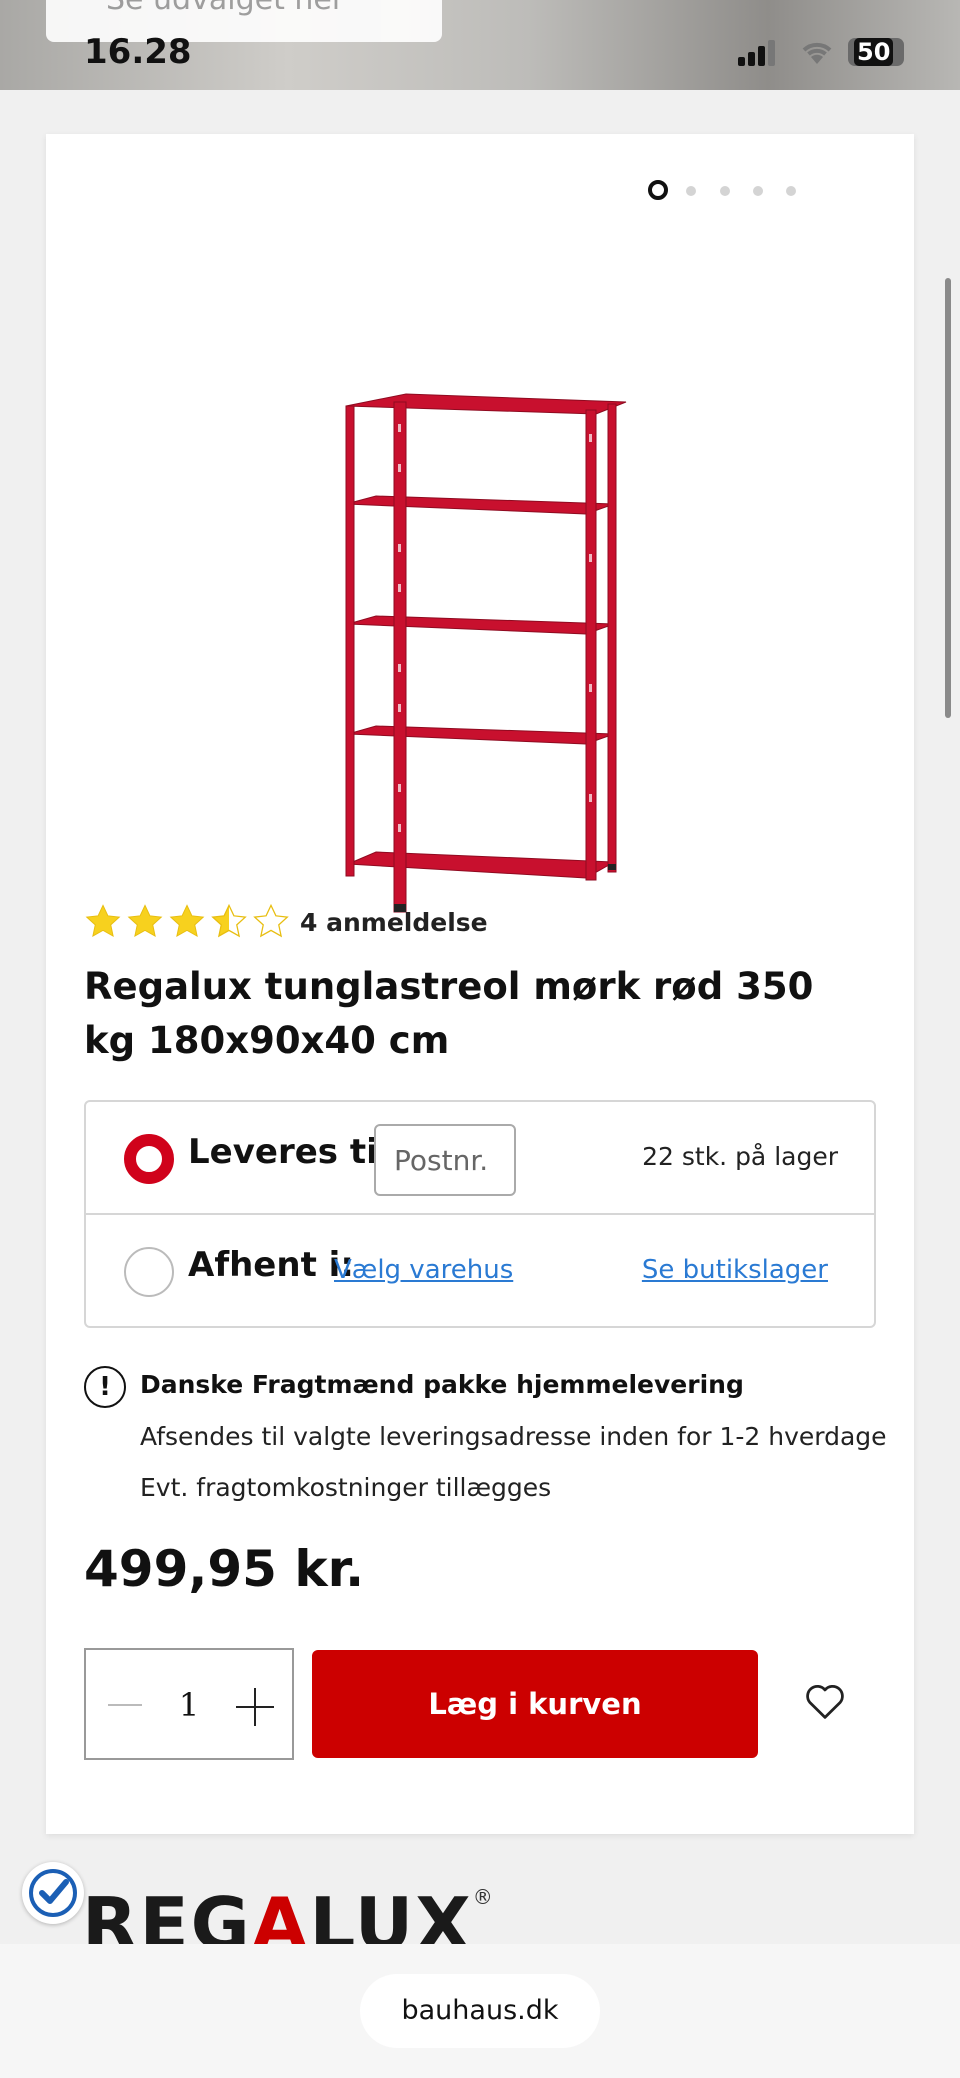 The height and width of the screenshot is (2078, 960). I want to click on delivery-option-pickup: Afhent i: Vælg varehus Se butikslager, so click(480, 1271).